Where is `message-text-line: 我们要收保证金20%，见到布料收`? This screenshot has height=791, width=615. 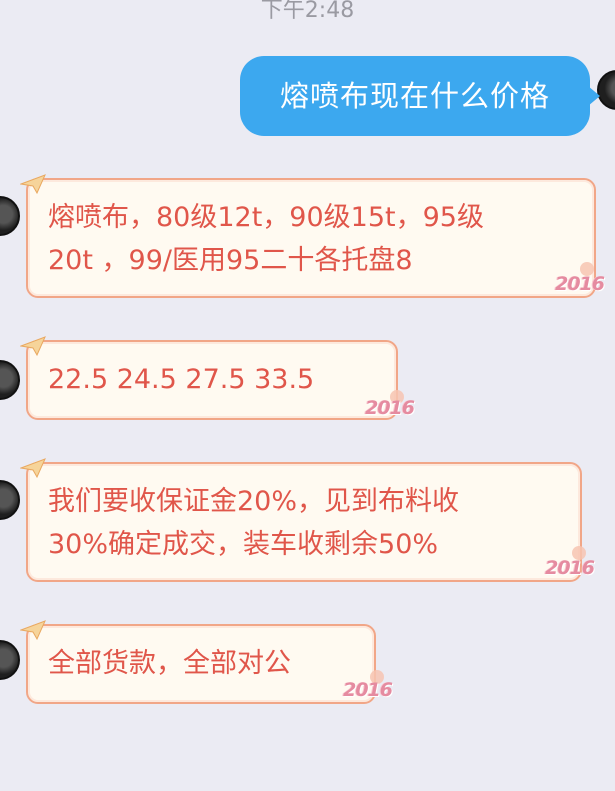 message-text-line: 我们要收保证金20%，见到布料收 is located at coordinates (254, 501).